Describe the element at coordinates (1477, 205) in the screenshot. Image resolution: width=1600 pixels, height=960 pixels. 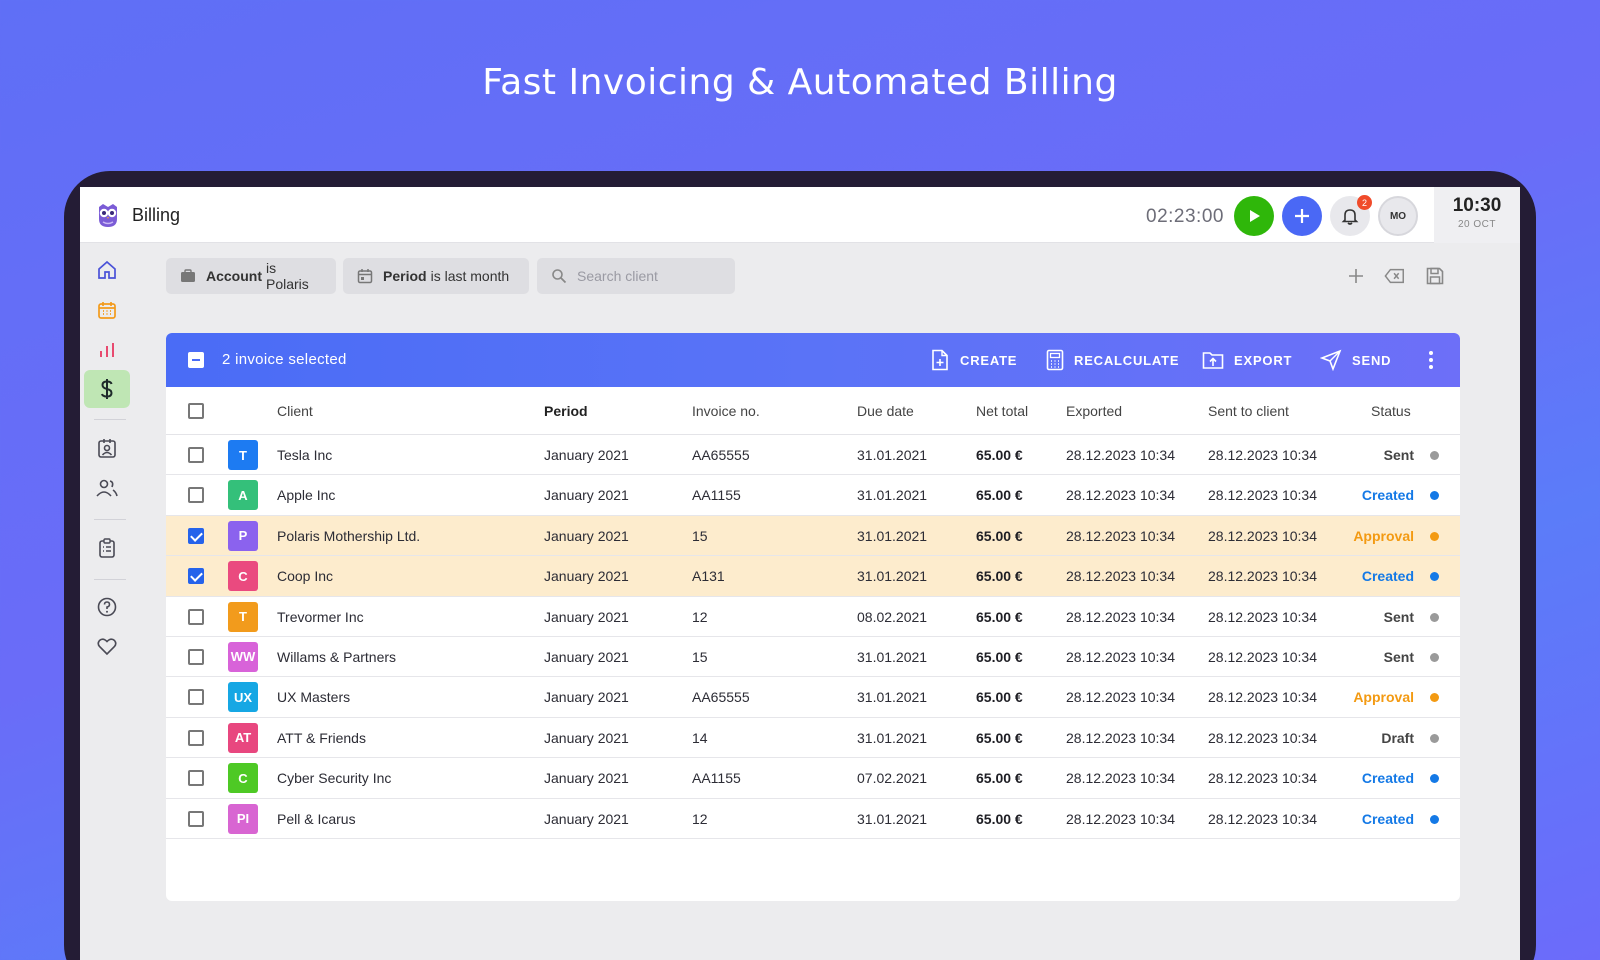
I see `clock-time: 10:30` at that location.